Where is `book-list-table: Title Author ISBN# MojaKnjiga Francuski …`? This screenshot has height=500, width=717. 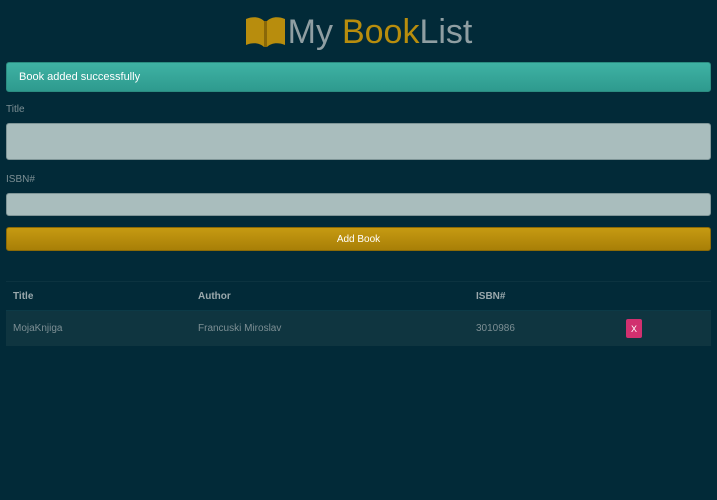 book-list-table: Title Author ISBN# MojaKnjiga Francuski … is located at coordinates (358, 313).